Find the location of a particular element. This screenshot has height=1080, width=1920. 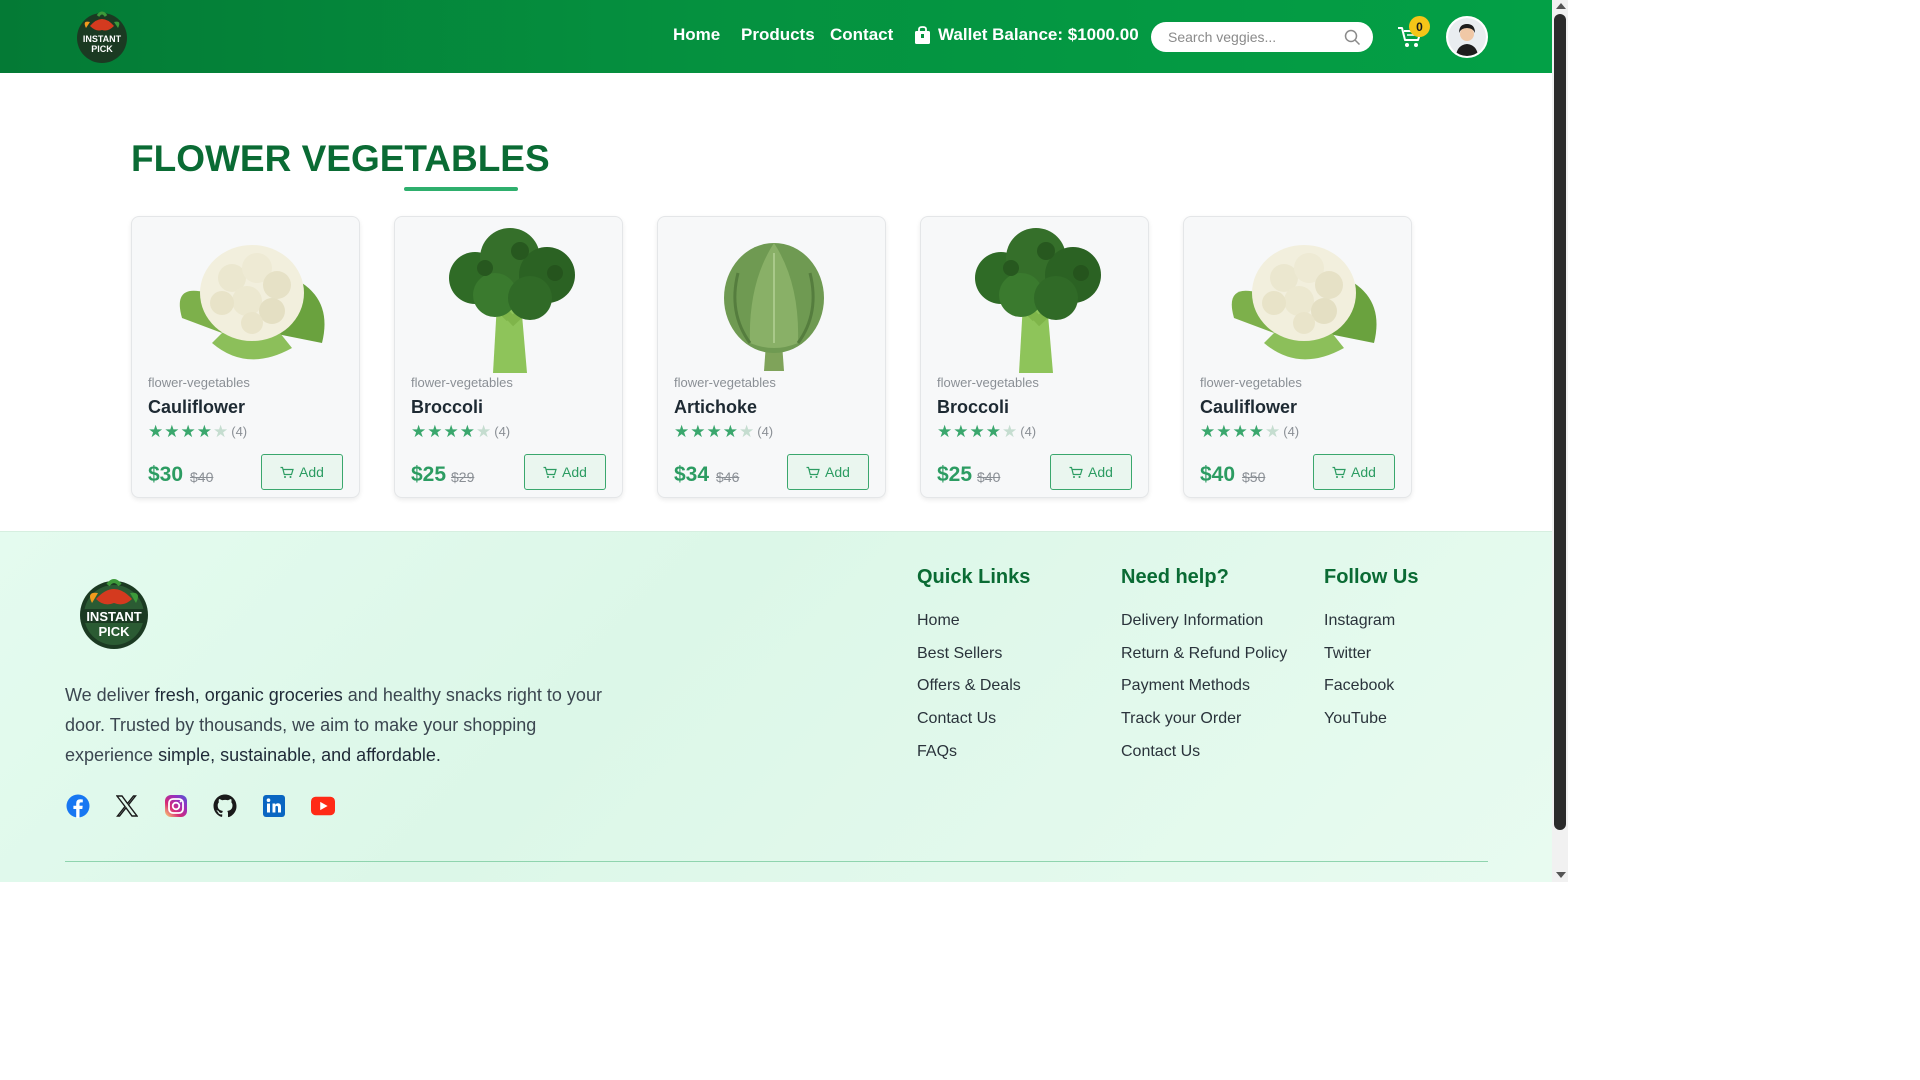

instant-pick-logo: INSTANT PICK is located at coordinates (102, 36).